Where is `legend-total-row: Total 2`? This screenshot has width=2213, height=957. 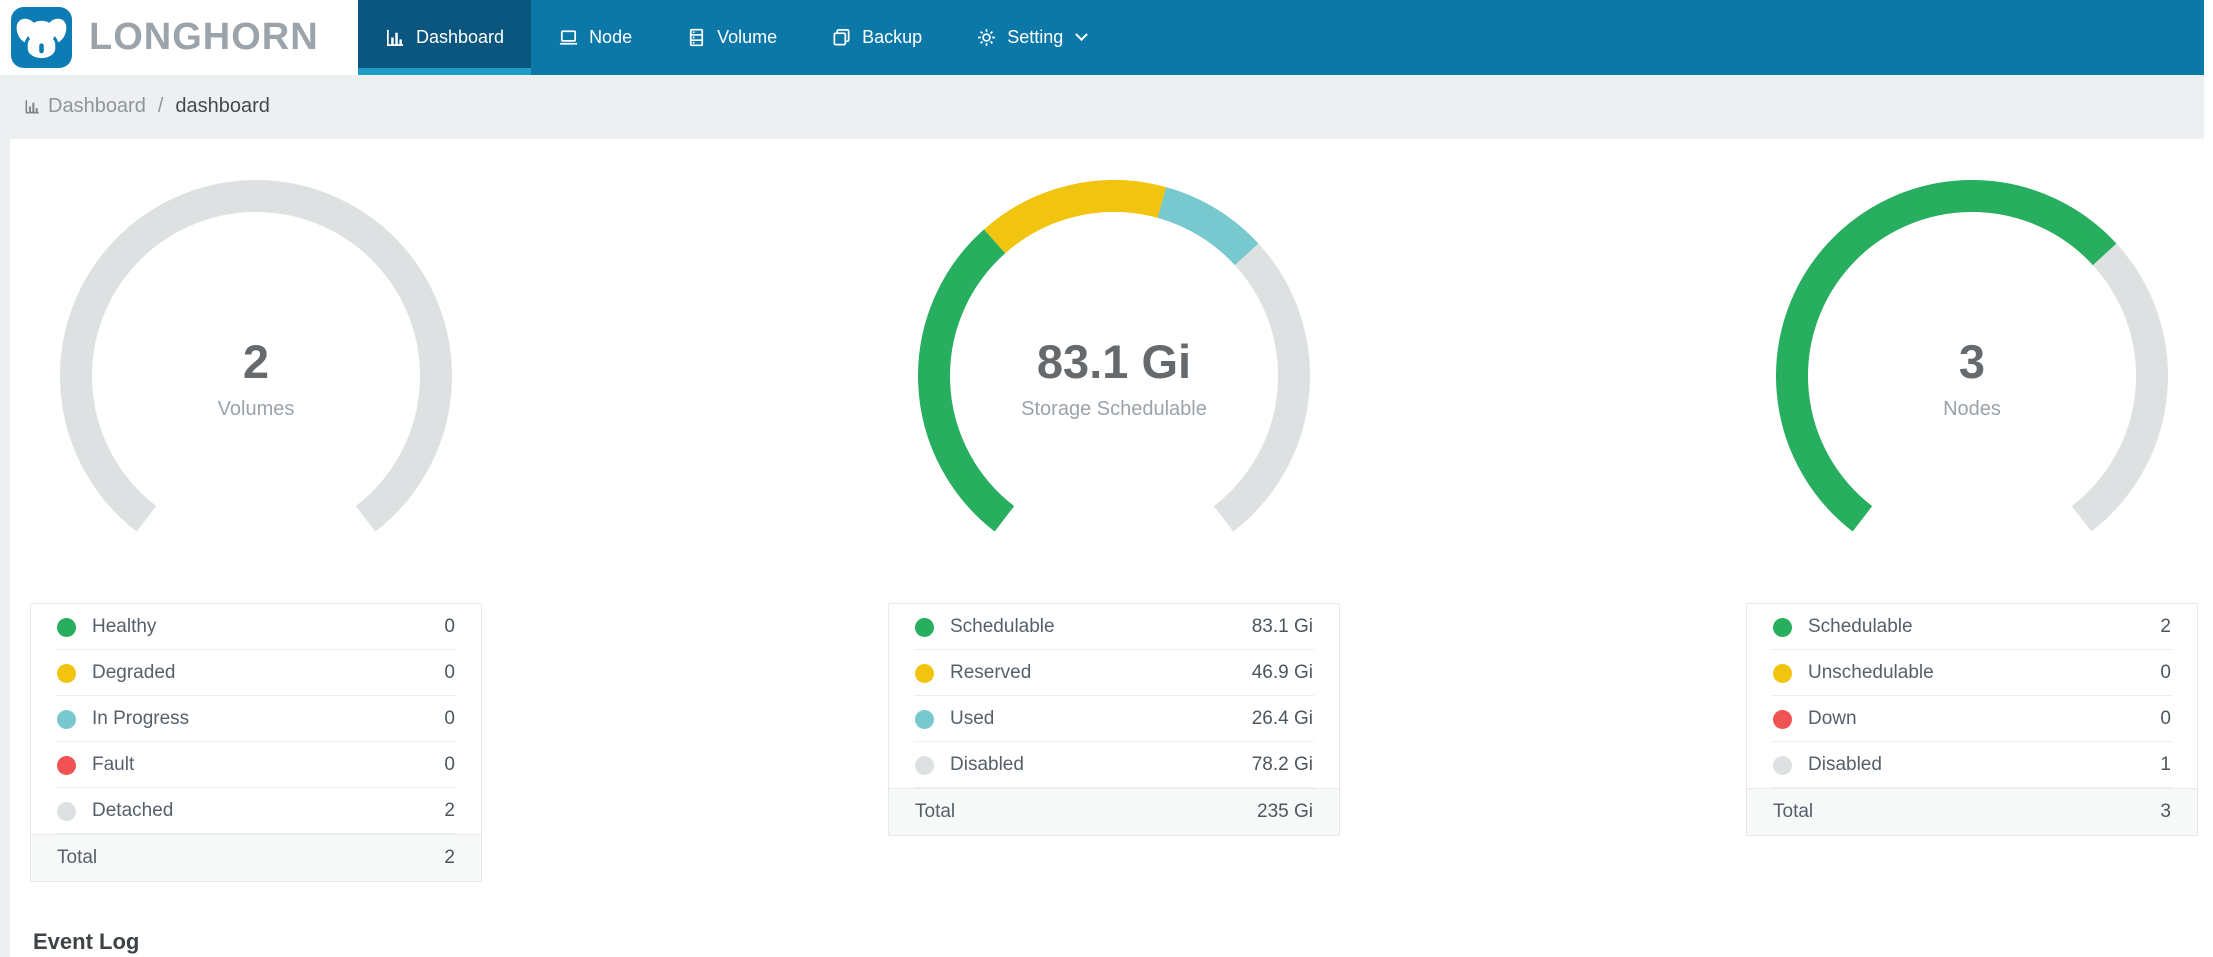 legend-total-row: Total 2 is located at coordinates (256, 857).